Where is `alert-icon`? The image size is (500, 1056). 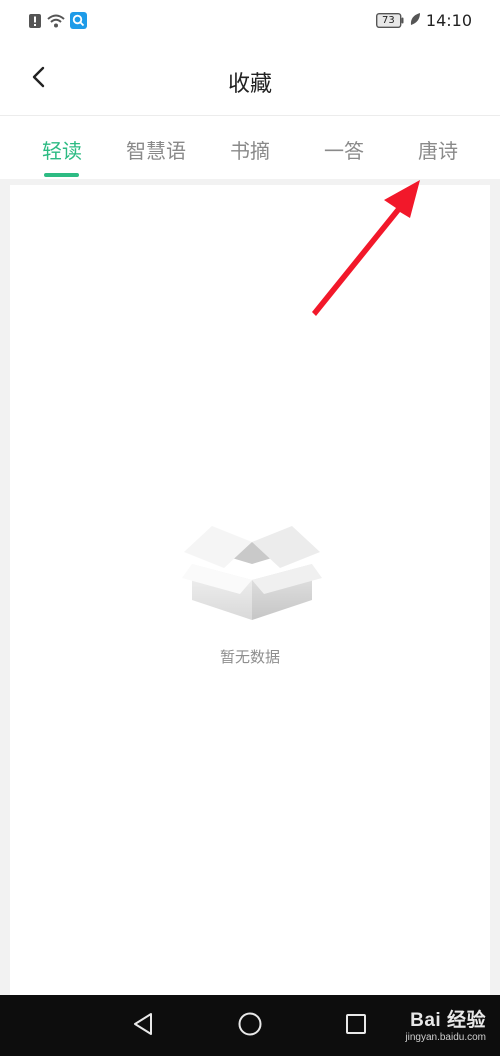 alert-icon is located at coordinates (35, 23).